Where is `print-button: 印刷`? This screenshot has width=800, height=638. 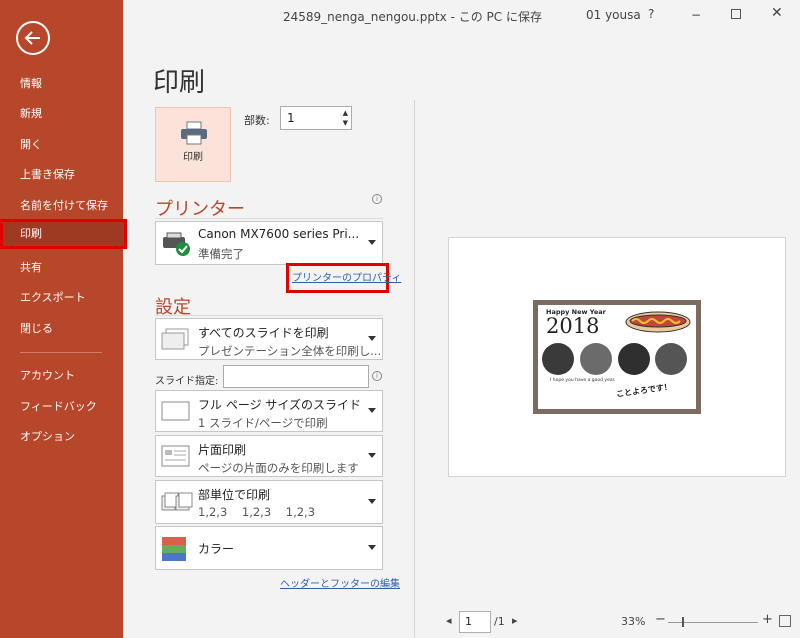
print-button: 印刷 is located at coordinates (193, 144).